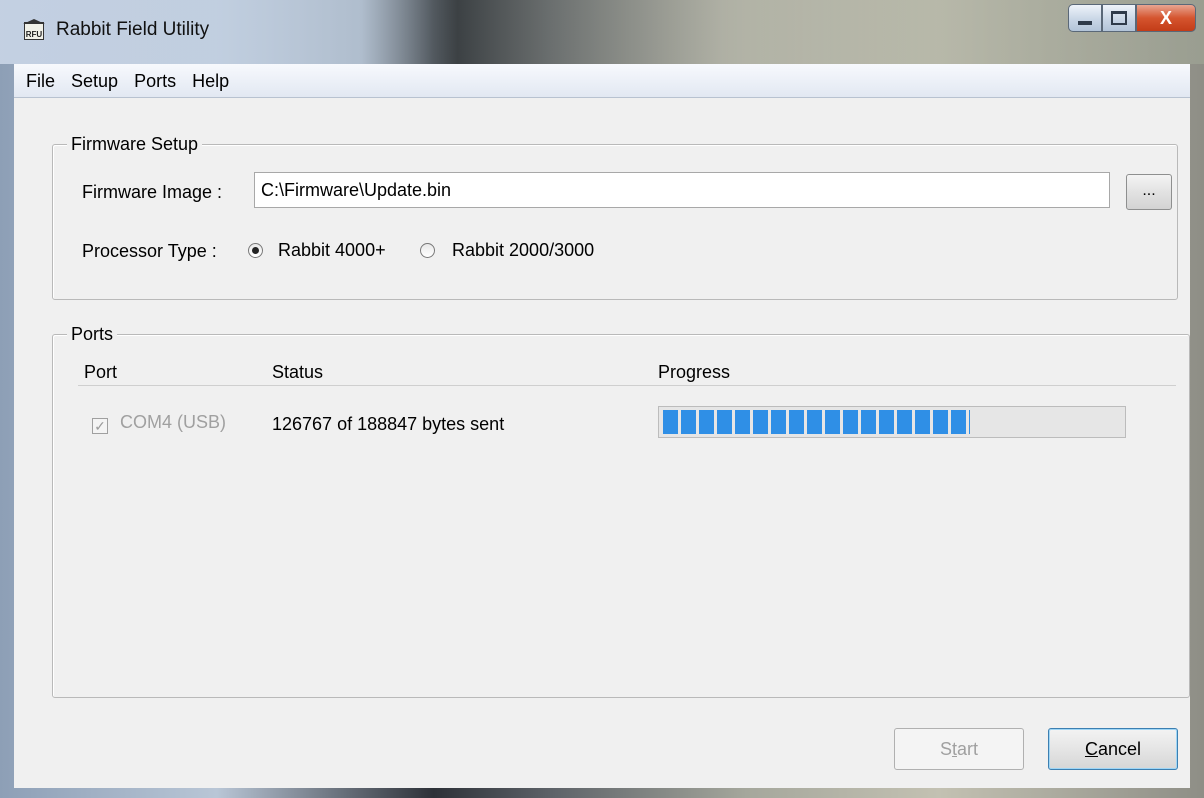 Image resolution: width=1204 pixels, height=798 pixels. I want to click on radio-rabbit-4000-label: Rabbit 4000+, so click(332, 250).